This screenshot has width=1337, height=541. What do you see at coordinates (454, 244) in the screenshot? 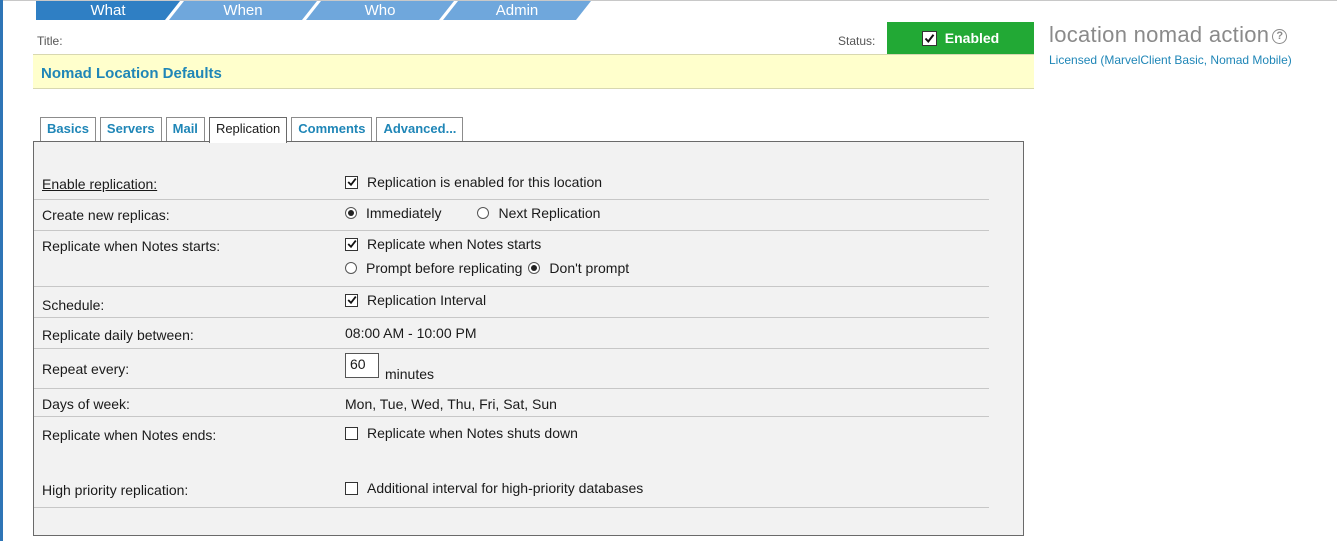
I see `notes-starts-text: Replicate when Notes starts` at bounding box center [454, 244].